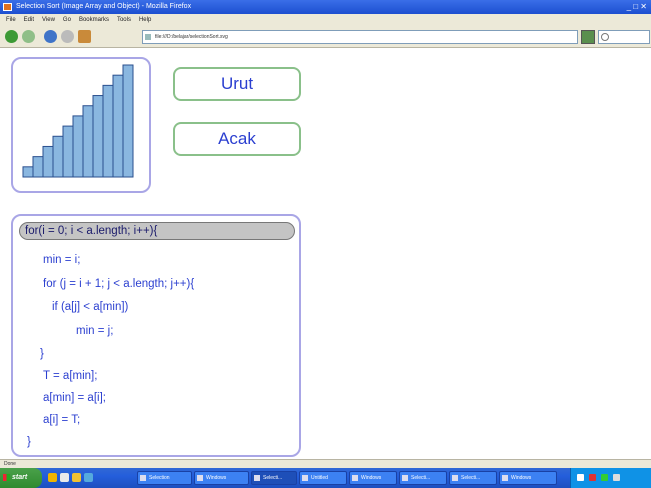 This screenshot has height=488, width=651. I want to click on code-line: T = a[min];, so click(70, 376).